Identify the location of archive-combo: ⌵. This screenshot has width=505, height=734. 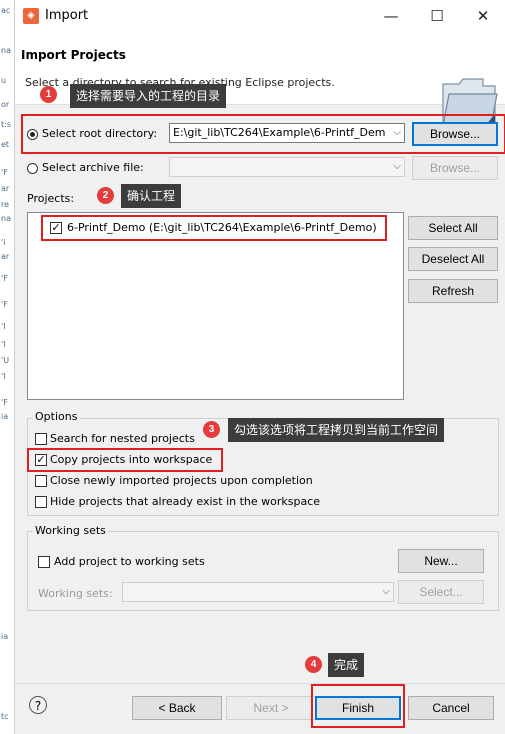
(287, 167).